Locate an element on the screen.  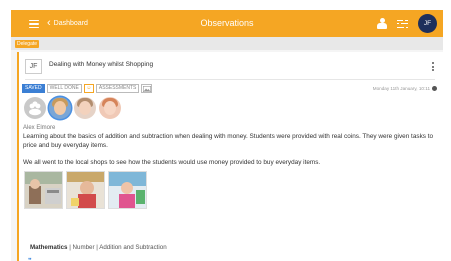
author-name: Alex Elmore is located at coordinates (39, 128).